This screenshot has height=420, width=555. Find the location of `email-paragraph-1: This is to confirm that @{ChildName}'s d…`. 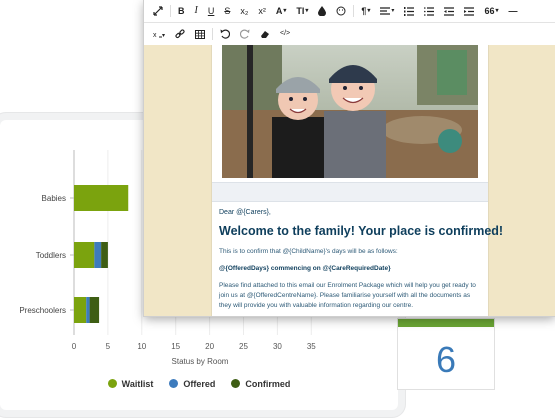

email-paragraph-1: This is to confirm that @{ChildName}'s d… is located at coordinates (308, 251).